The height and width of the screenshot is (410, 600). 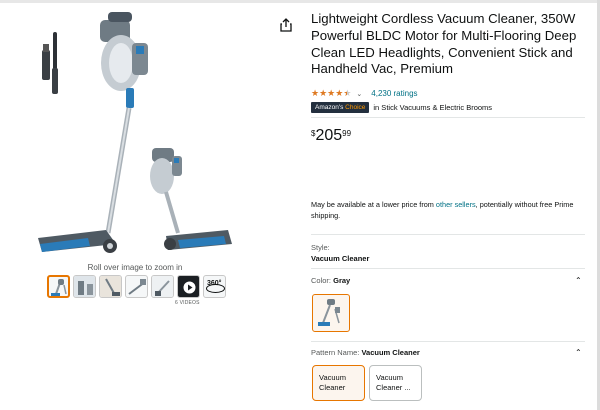 I want to click on share-icon, so click(x=286, y=25).